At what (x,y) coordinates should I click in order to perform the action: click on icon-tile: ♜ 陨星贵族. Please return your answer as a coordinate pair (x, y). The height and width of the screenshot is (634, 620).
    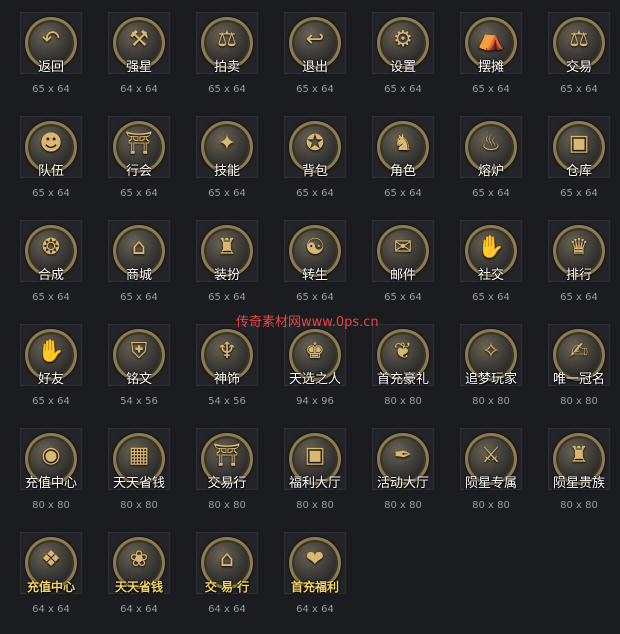
    Looking at the image, I should click on (579, 459).